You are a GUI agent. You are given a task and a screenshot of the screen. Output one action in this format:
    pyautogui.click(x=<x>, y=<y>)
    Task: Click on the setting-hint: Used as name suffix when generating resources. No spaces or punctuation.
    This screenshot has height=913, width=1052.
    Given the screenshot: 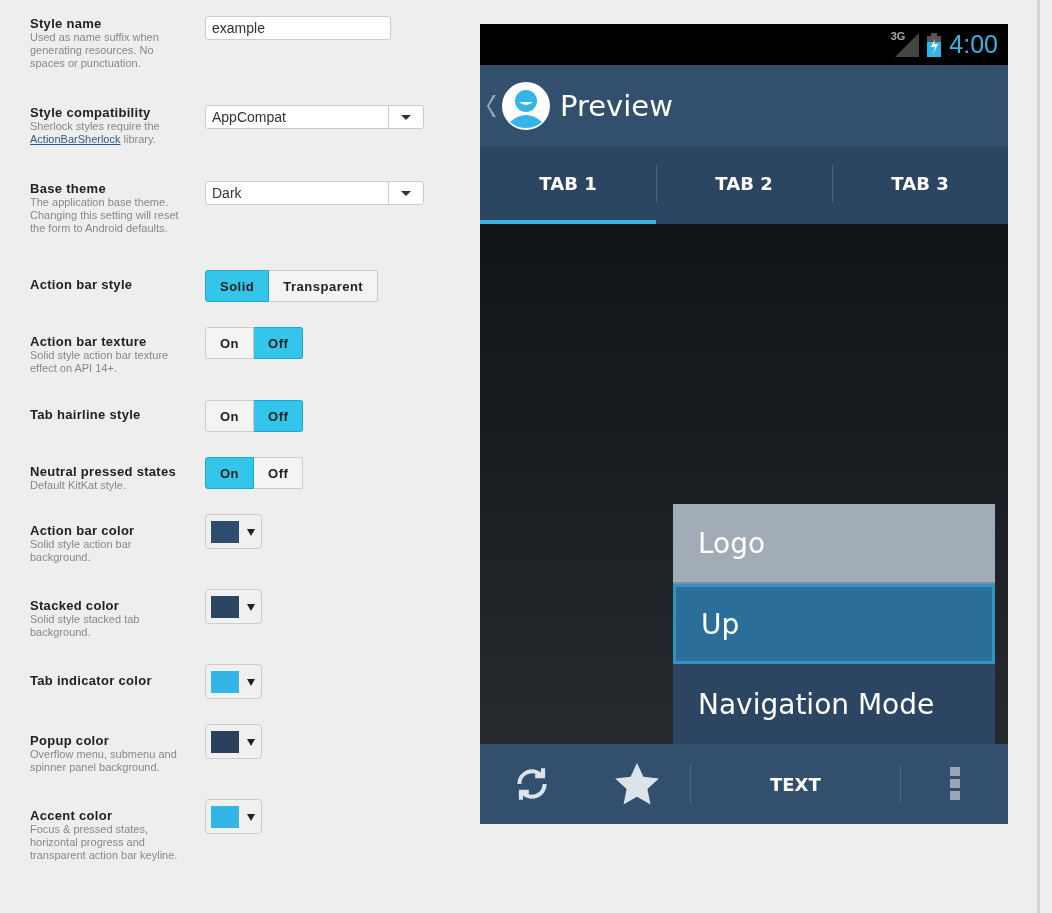 What is the action you would take?
    pyautogui.click(x=95, y=50)
    